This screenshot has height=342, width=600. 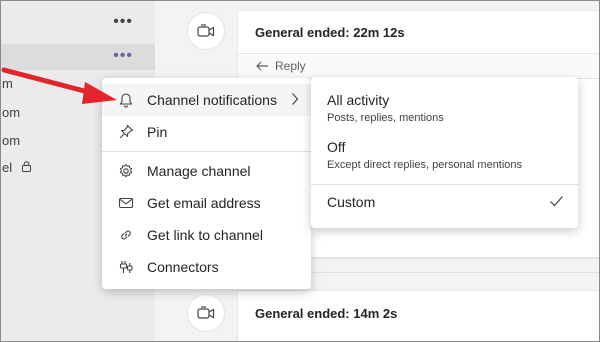 I want to click on option-custom: Custom, so click(x=444, y=205).